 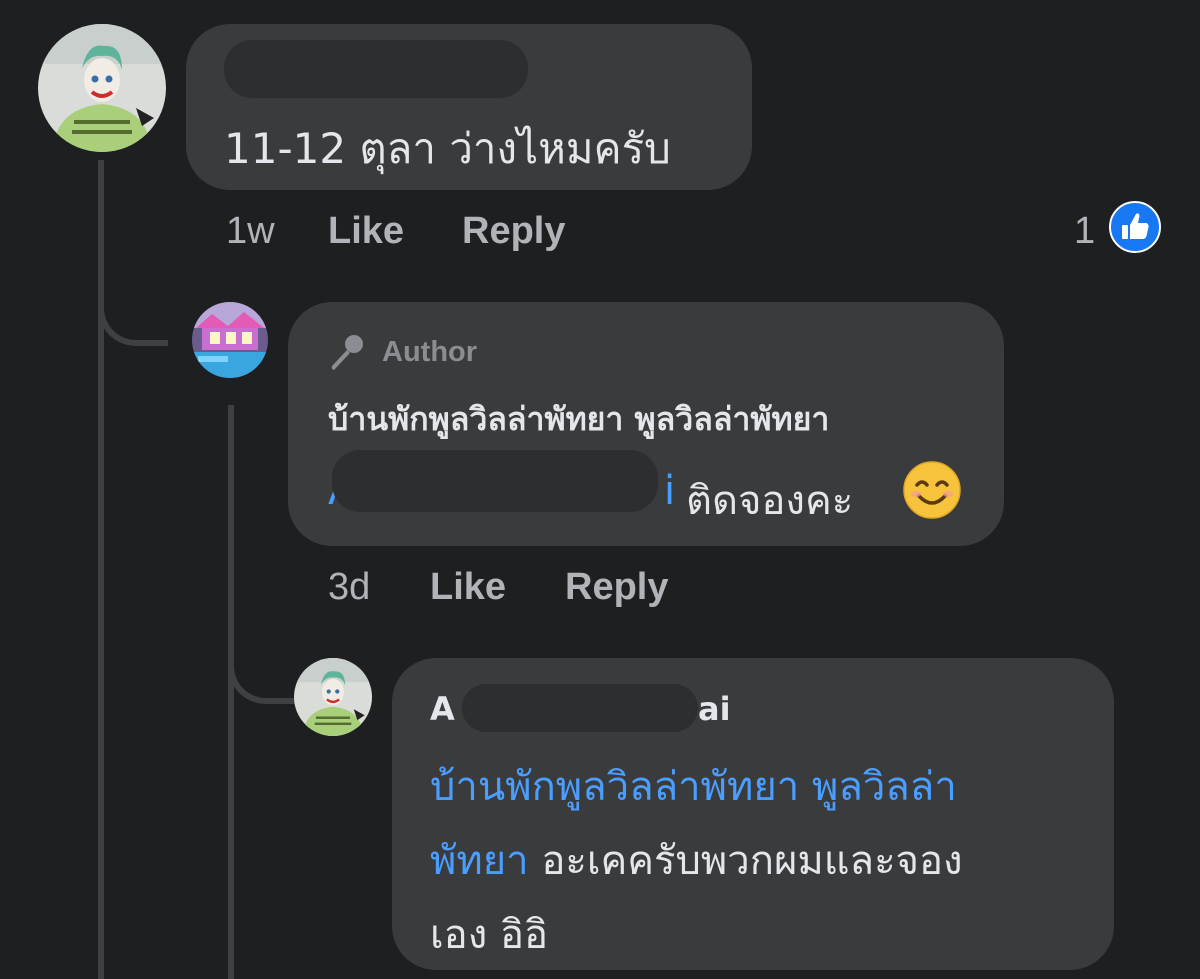 I want to click on commenter-name-suffix: ai, so click(x=714, y=709).